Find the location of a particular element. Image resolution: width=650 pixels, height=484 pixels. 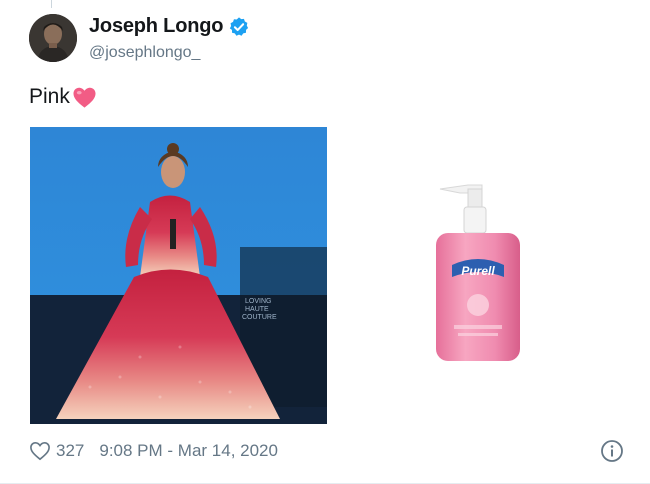

thread-line is located at coordinates (51, 4).